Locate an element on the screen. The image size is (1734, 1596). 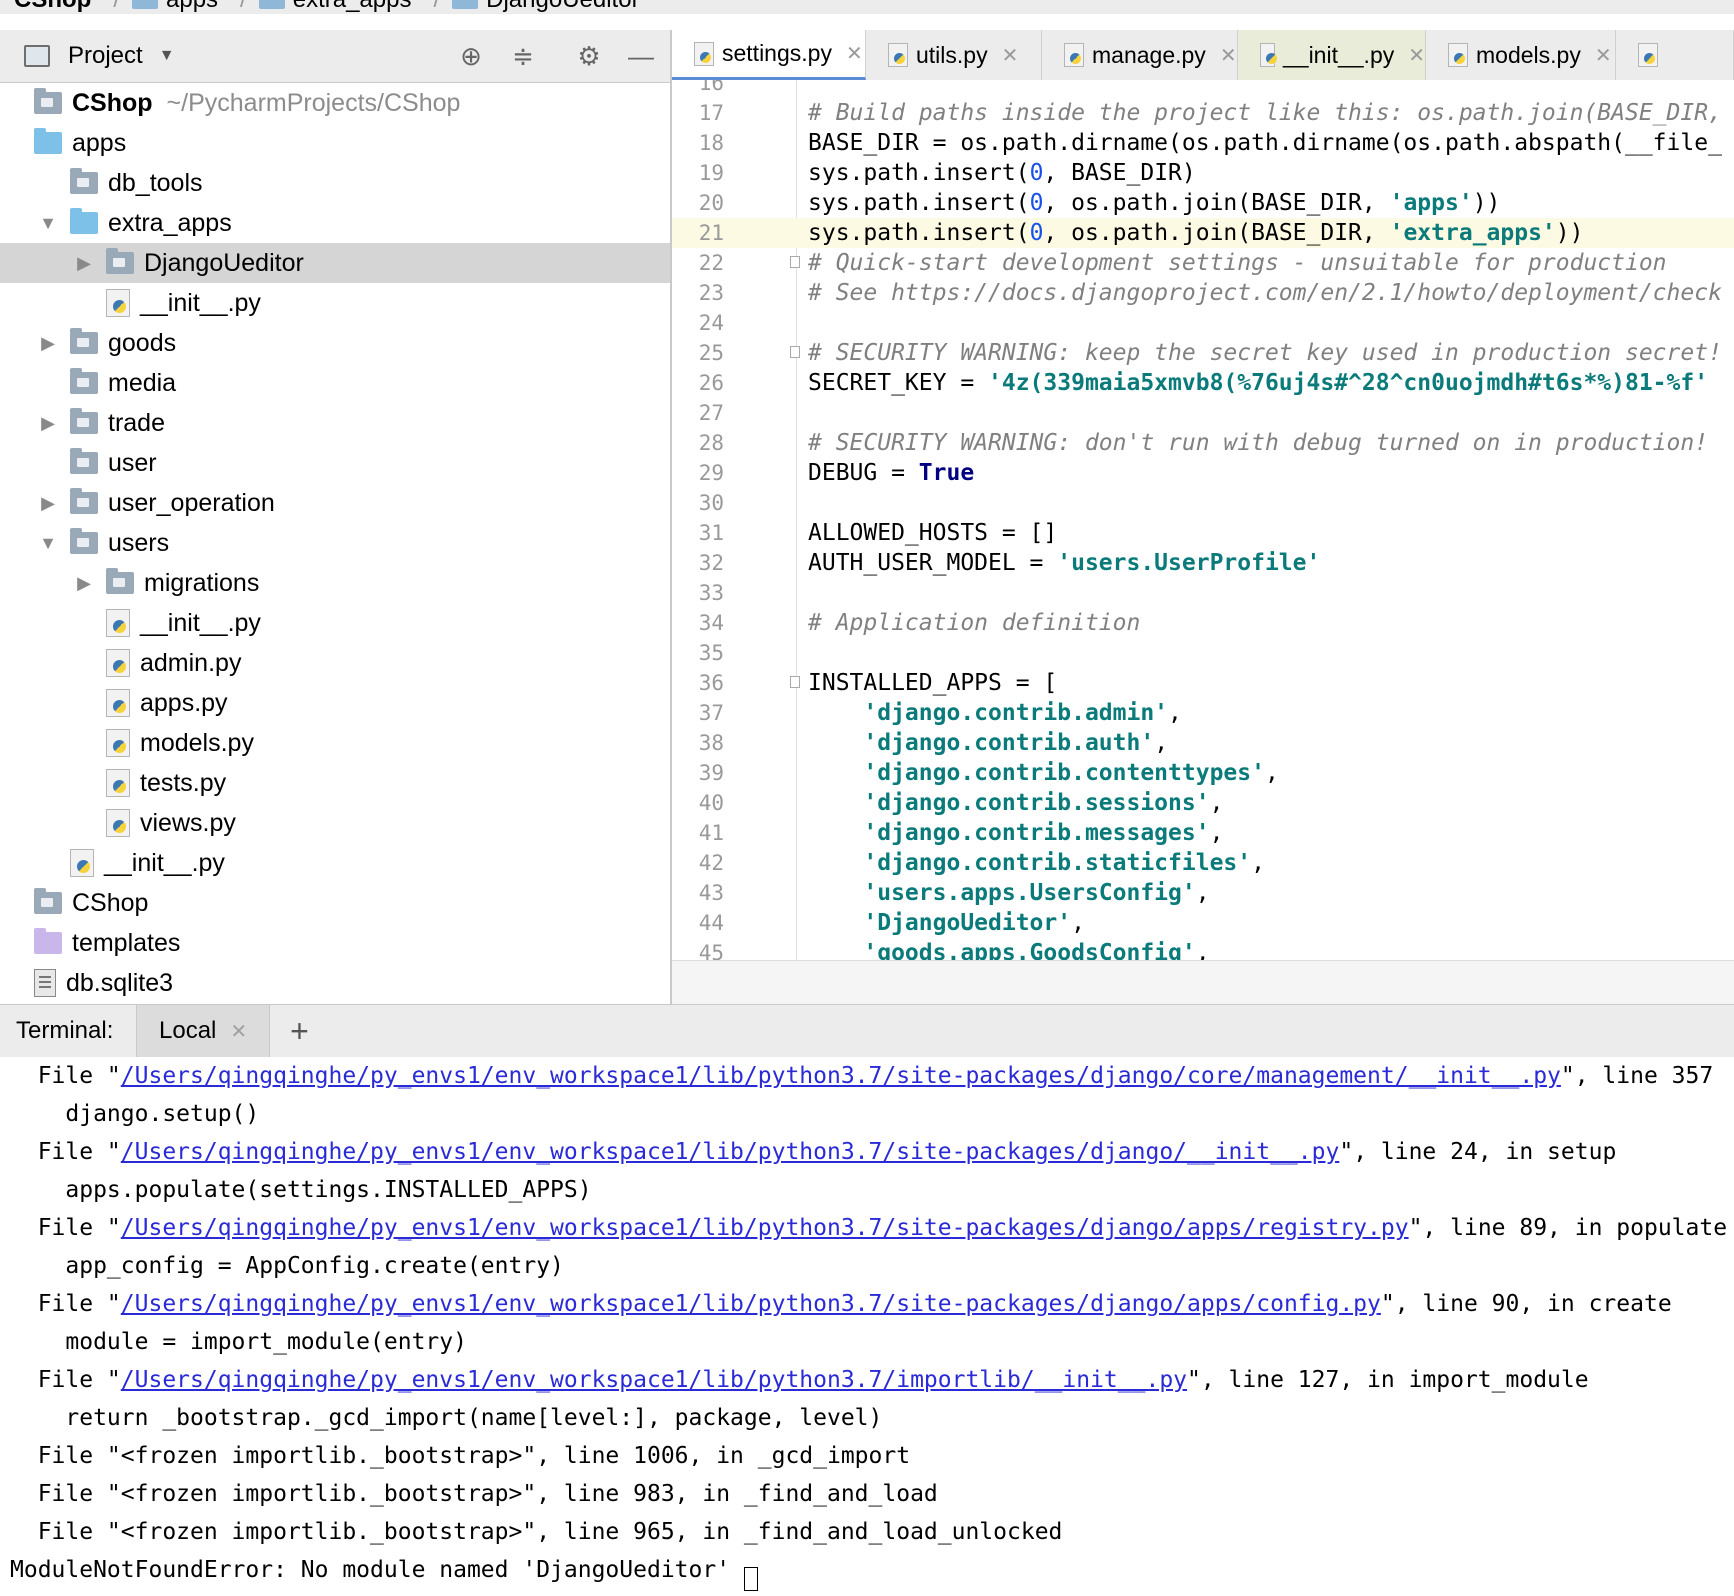
tree-item: db.sqlite3 is located at coordinates (335, 983).